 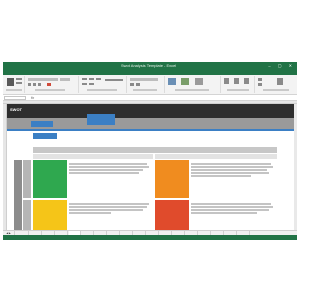 I want to click on strengths-box, so click(x=50, y=179).